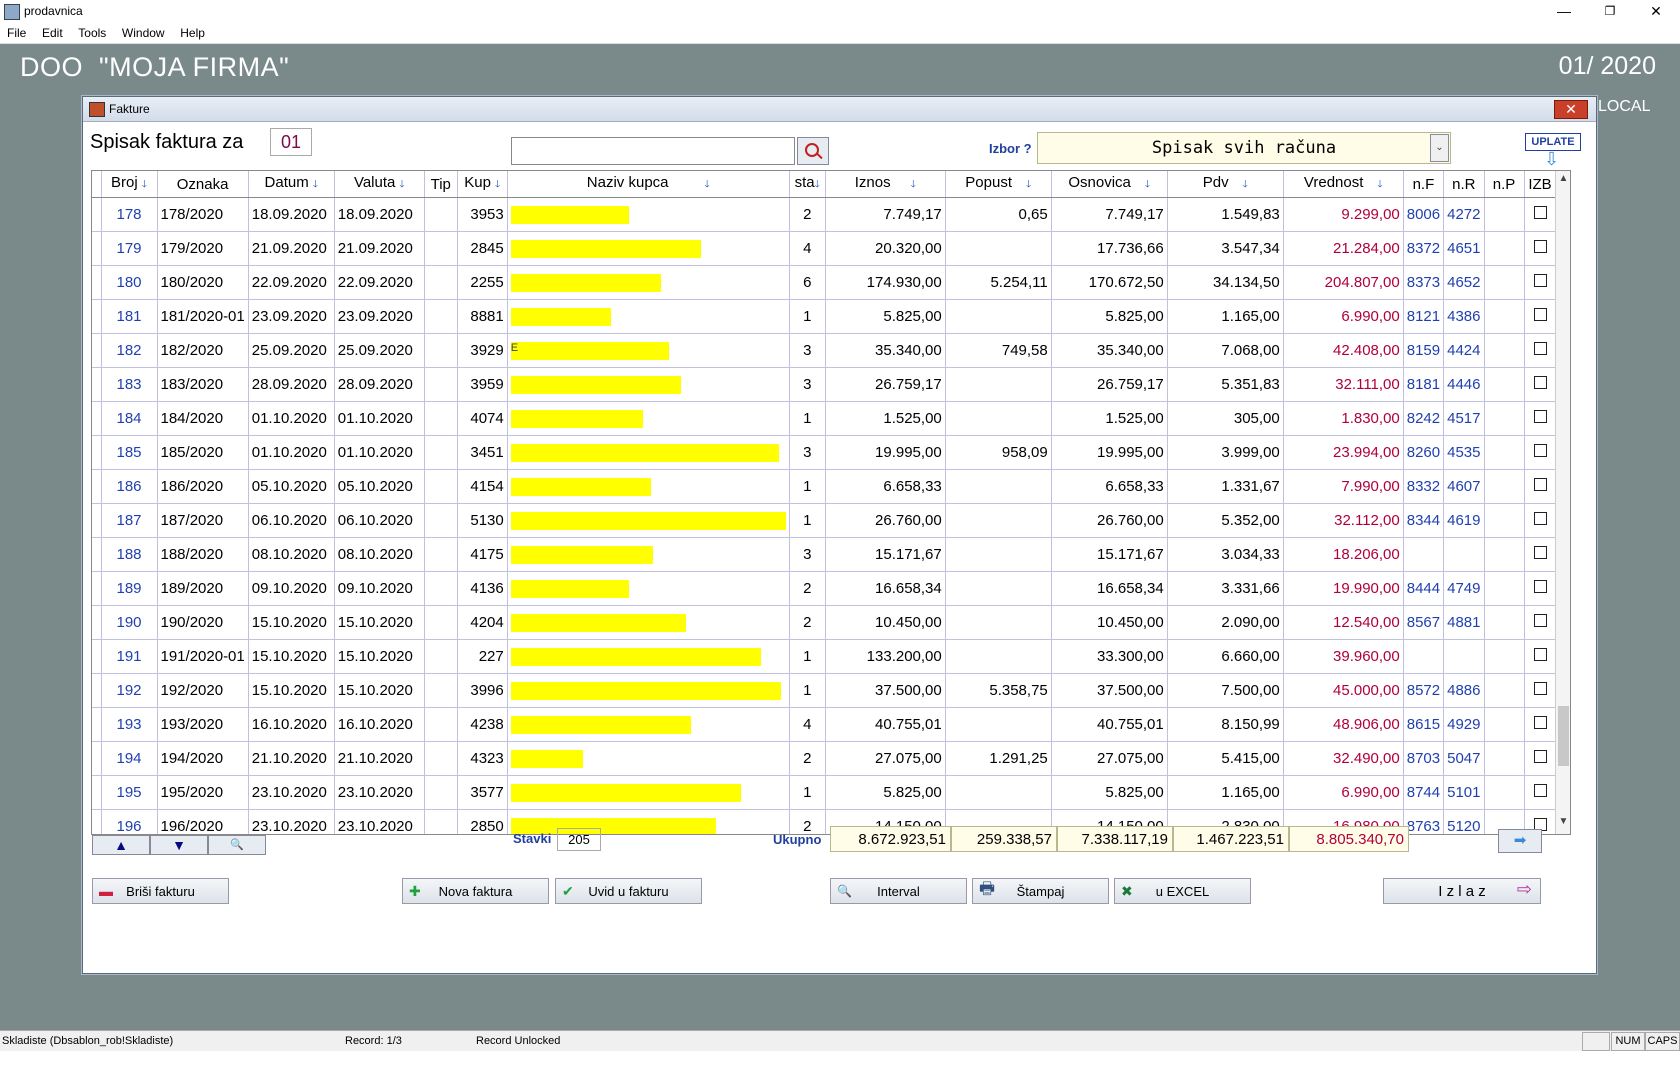  Describe the element at coordinates (129, 184) in the screenshot. I see `col-broj: Broj 🡓` at that location.